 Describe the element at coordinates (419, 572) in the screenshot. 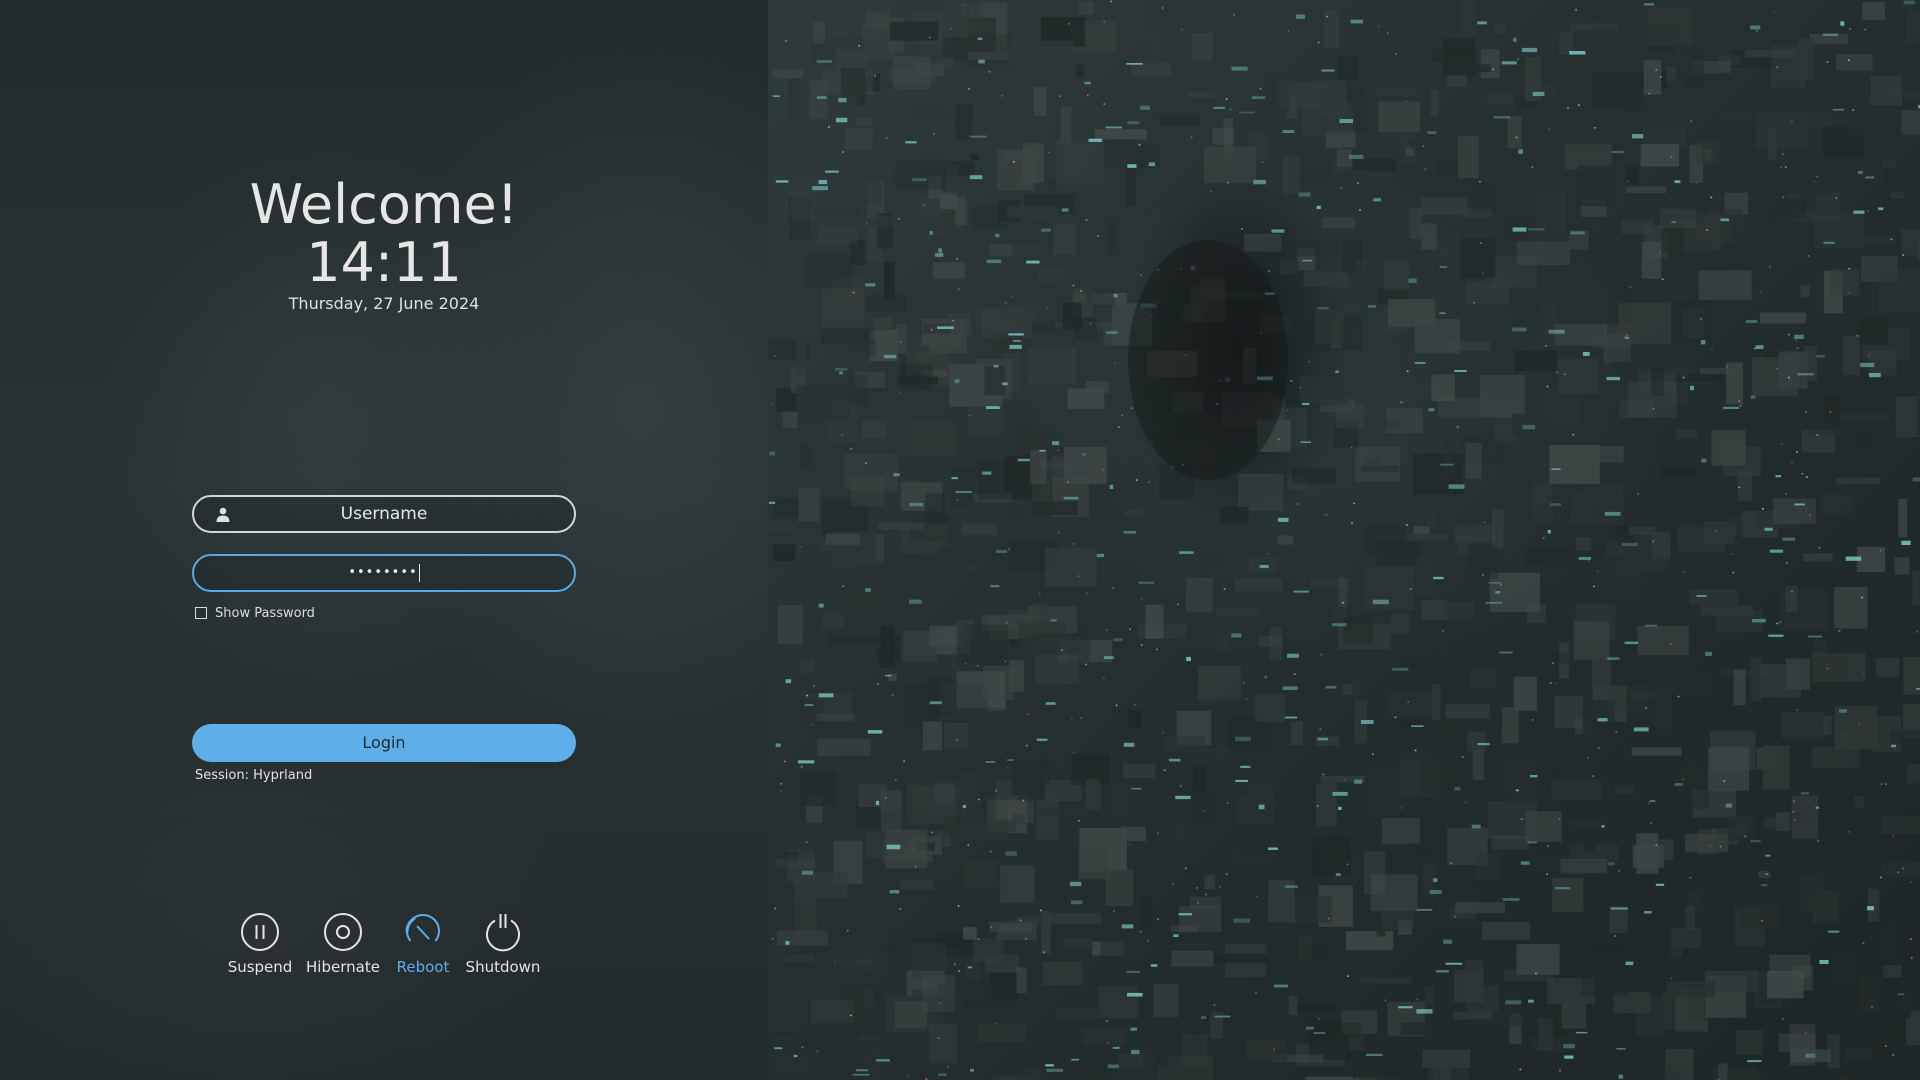

I see `text-cursor` at that location.